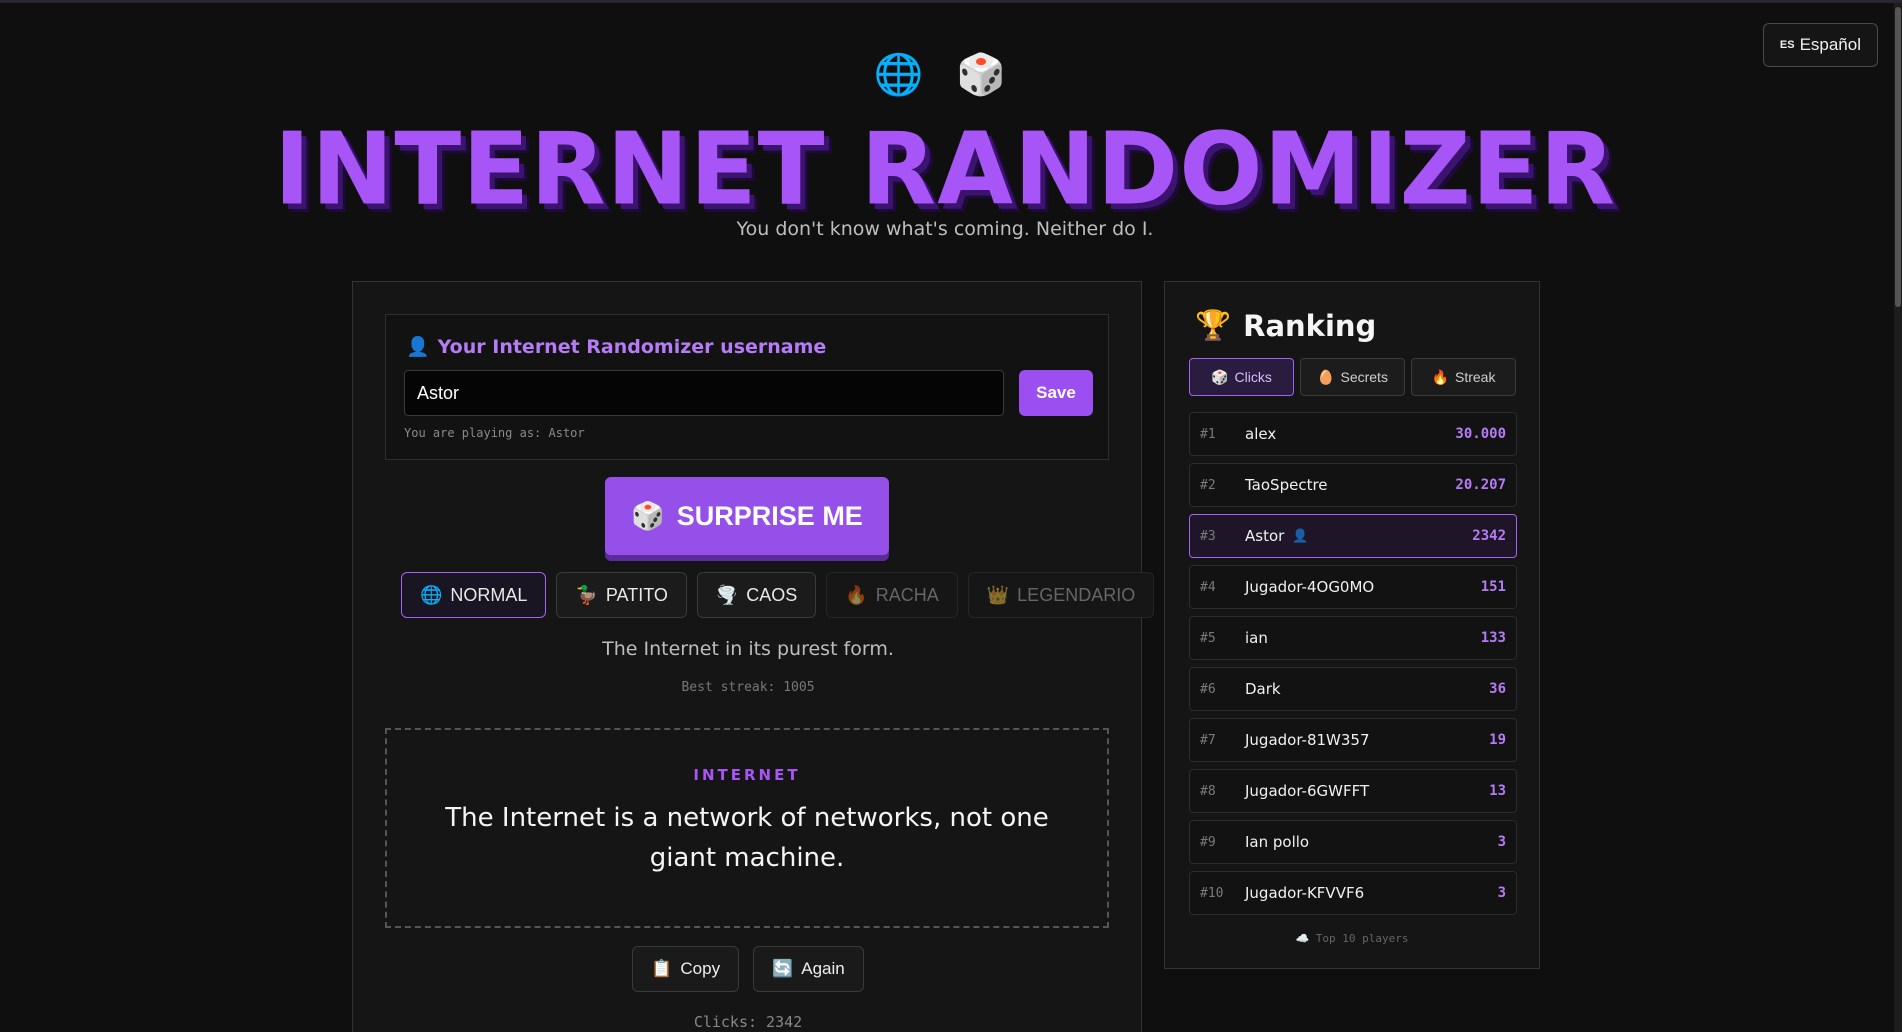 The image size is (1902, 1032). What do you see at coordinates (1305, 893) in the screenshot?
I see `player-name: Jugador-KFVVF6` at bounding box center [1305, 893].